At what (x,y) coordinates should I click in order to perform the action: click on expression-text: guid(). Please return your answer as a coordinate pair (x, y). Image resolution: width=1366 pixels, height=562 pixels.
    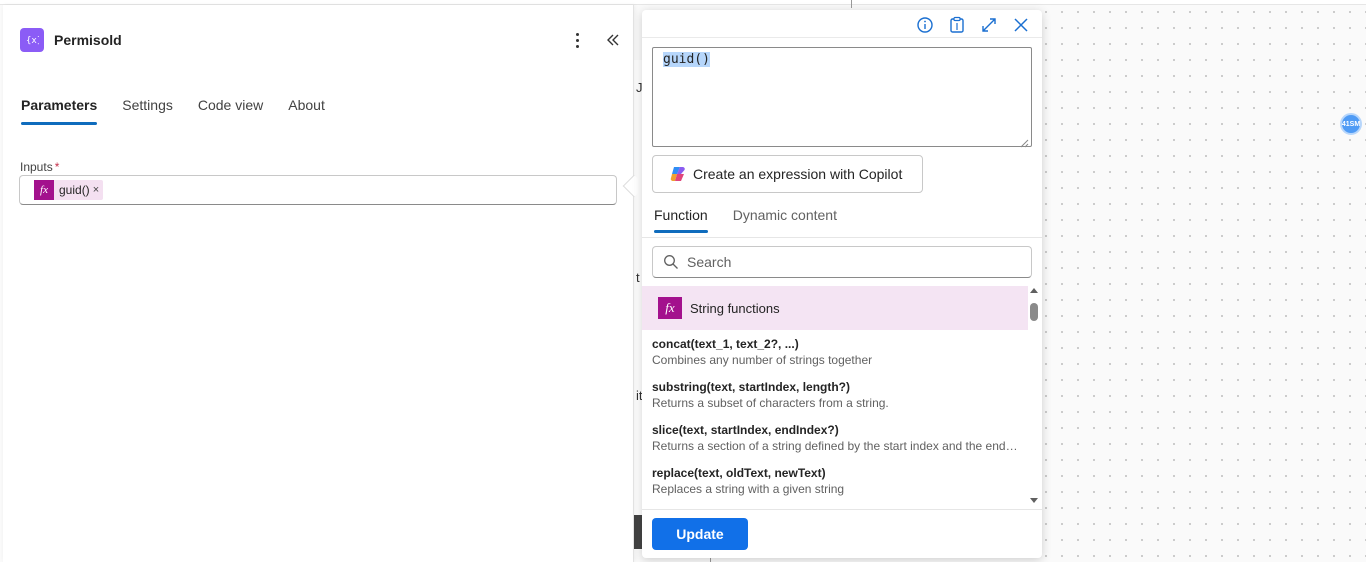
    Looking at the image, I should click on (686, 59).